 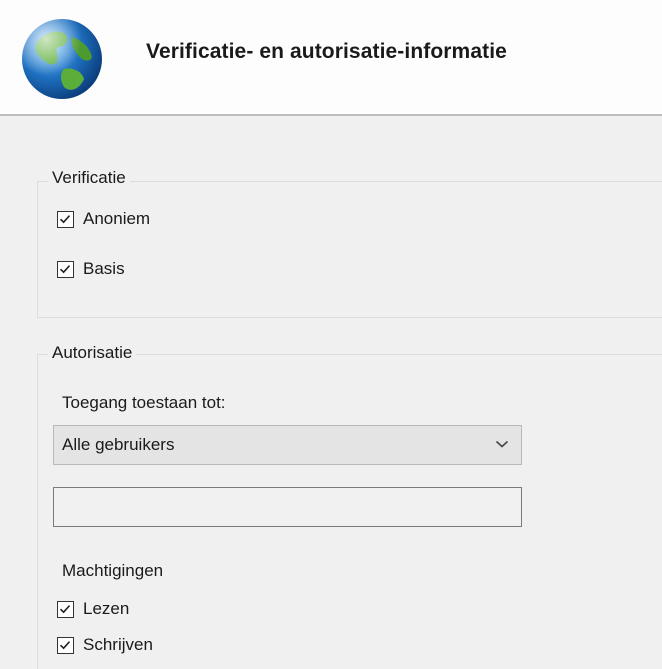 I want to click on anoniem-checkbox, so click(x=65, y=219).